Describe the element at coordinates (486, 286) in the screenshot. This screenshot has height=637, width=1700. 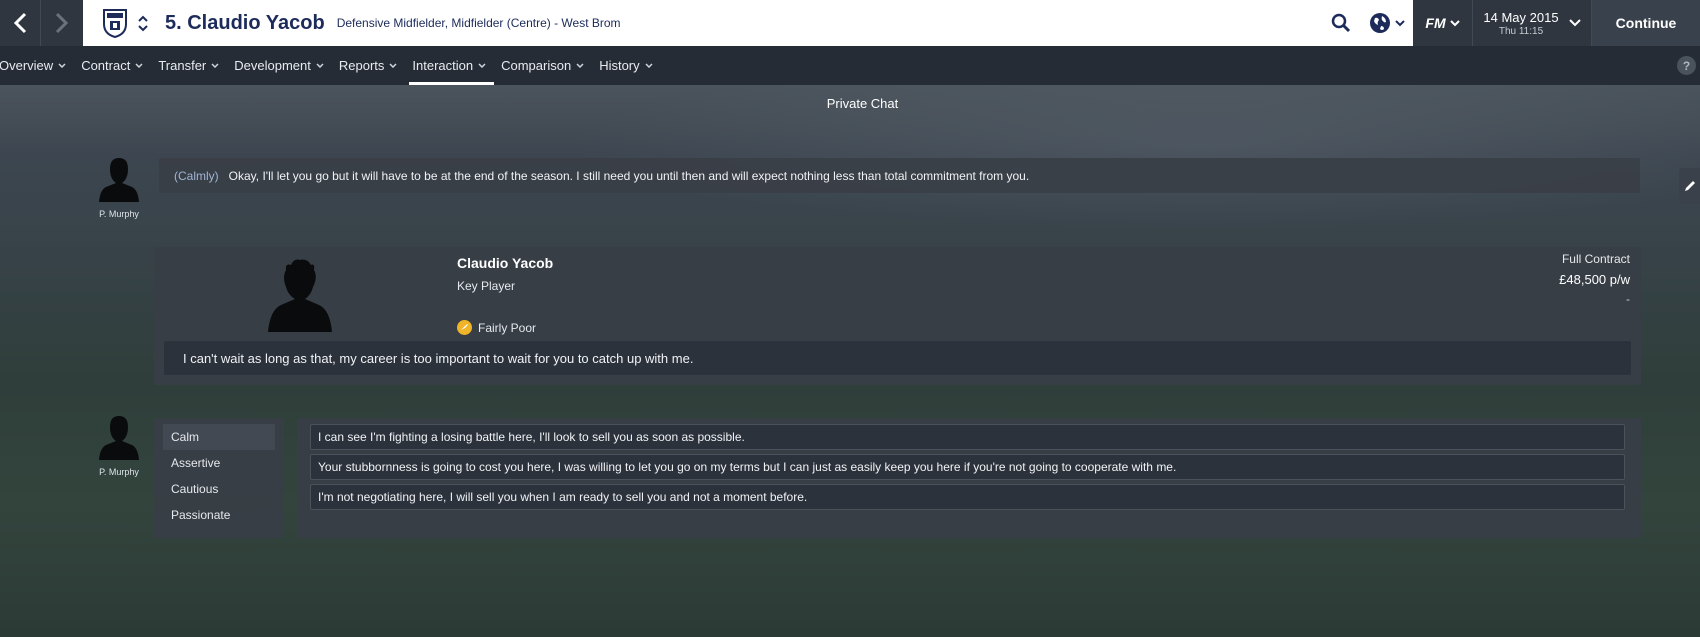
I see `player-role: Key Player` at that location.